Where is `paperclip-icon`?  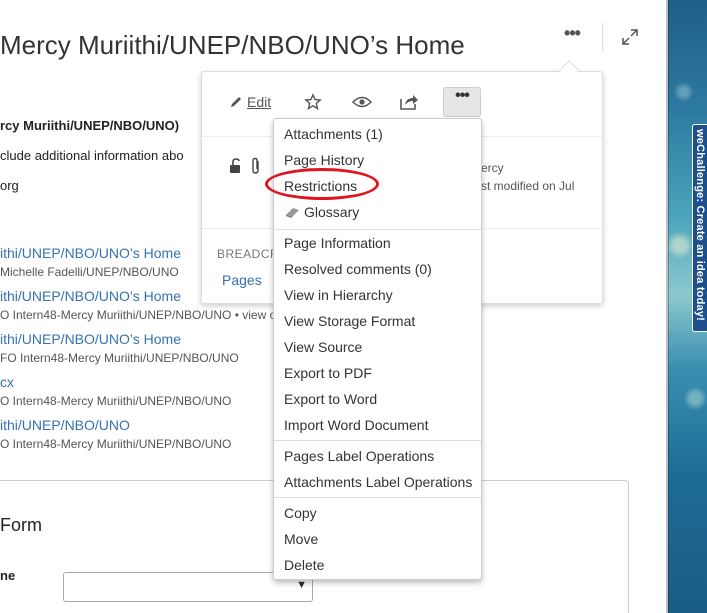 paperclip-icon is located at coordinates (256, 166).